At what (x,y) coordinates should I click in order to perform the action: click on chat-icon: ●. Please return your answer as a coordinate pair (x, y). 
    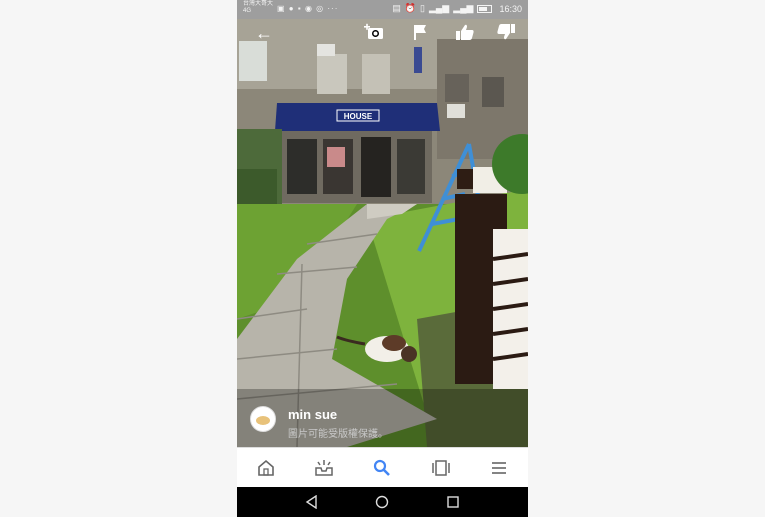
    Looking at the image, I should click on (291, 8).